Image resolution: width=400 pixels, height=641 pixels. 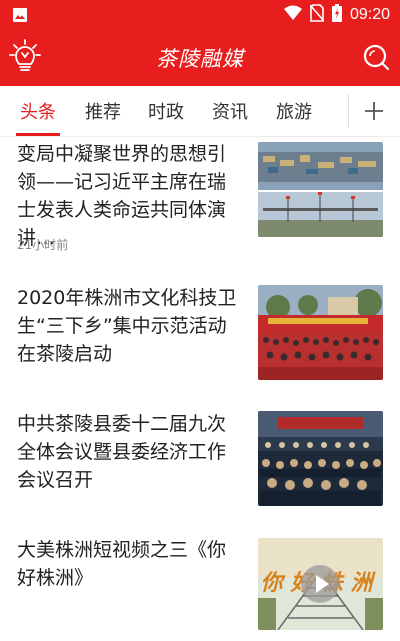 I want to click on no-sim-icon, so click(x=317, y=15).